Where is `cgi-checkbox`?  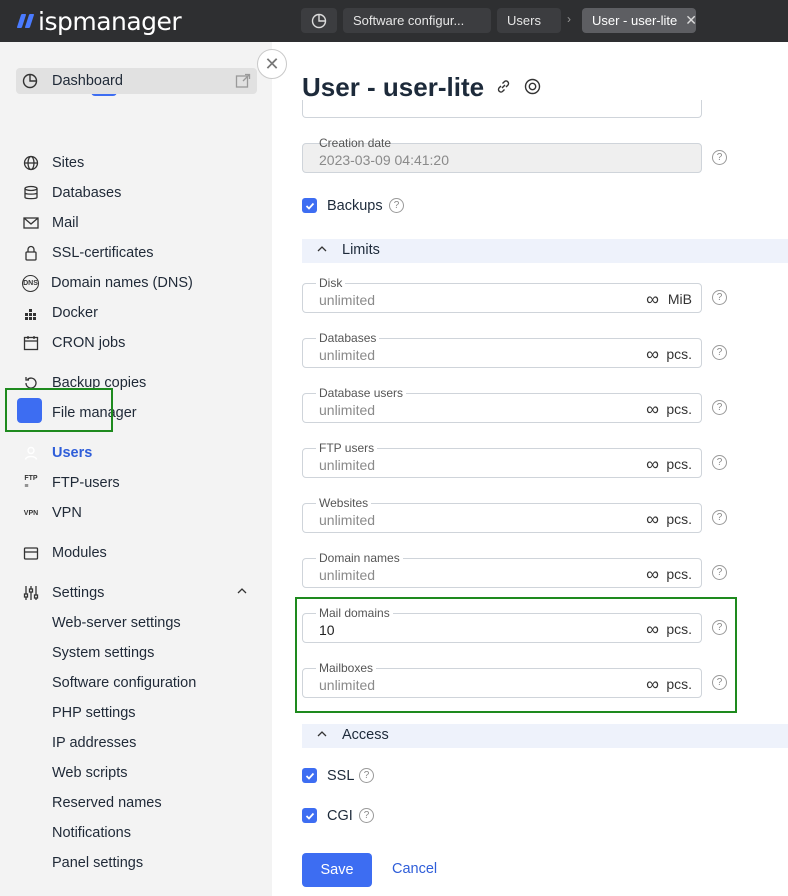
cgi-checkbox is located at coordinates (309, 815).